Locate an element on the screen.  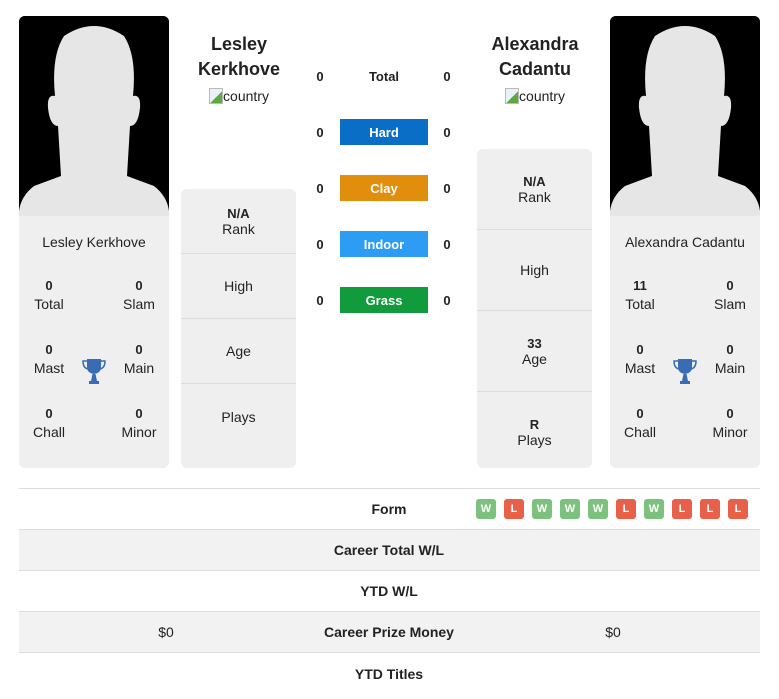
surface-total: Total is located at coordinates (384, 76).